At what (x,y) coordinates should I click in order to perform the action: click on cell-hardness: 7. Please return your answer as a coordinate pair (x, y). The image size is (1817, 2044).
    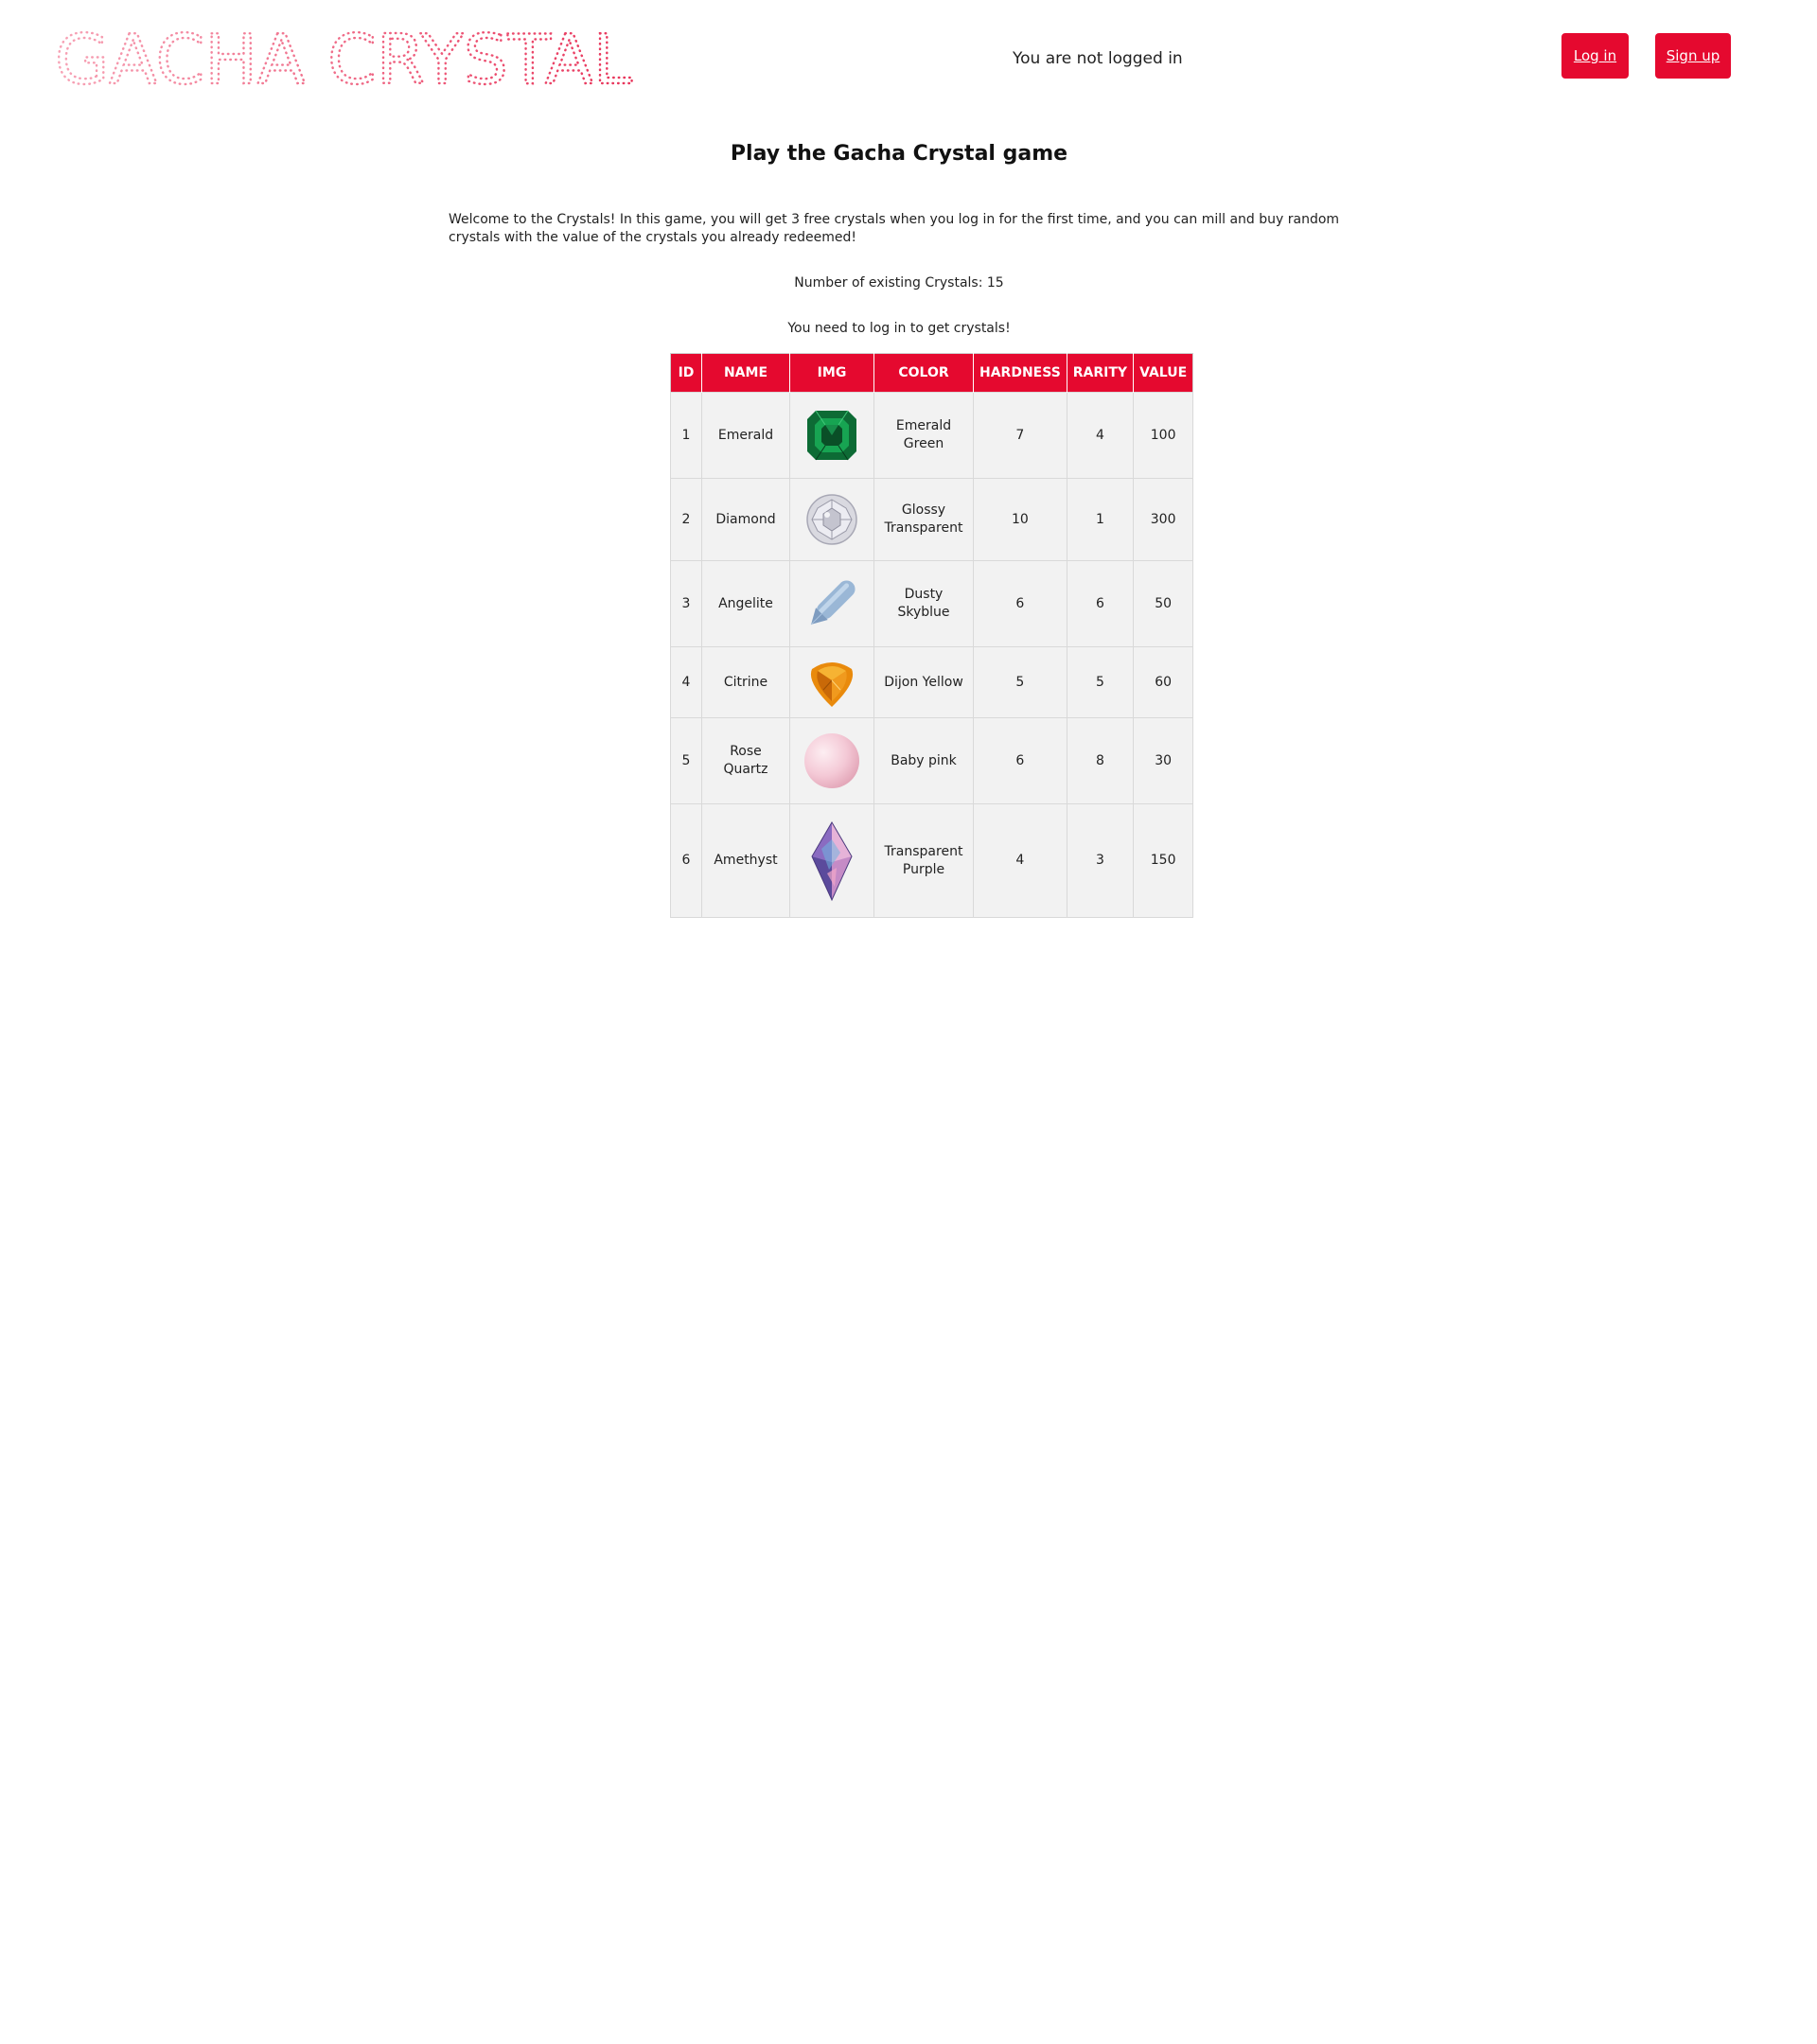
    Looking at the image, I should click on (1020, 435).